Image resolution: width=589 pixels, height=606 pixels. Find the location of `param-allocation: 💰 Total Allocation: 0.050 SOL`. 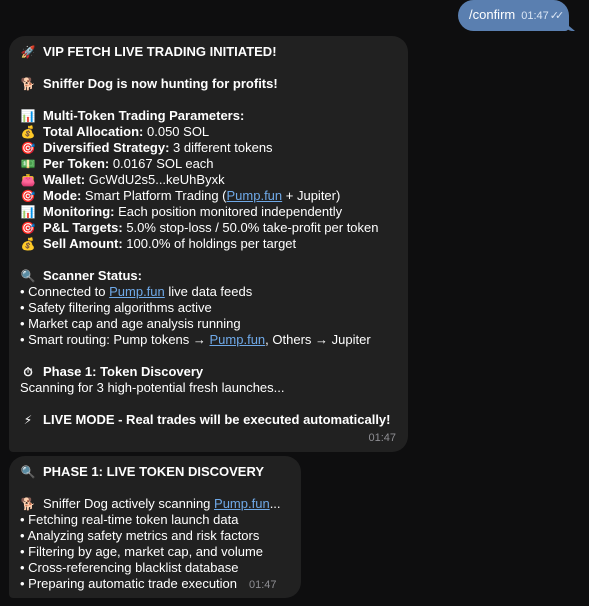

param-allocation: 💰 Total Allocation: 0.050 SOL is located at coordinates (115, 131).